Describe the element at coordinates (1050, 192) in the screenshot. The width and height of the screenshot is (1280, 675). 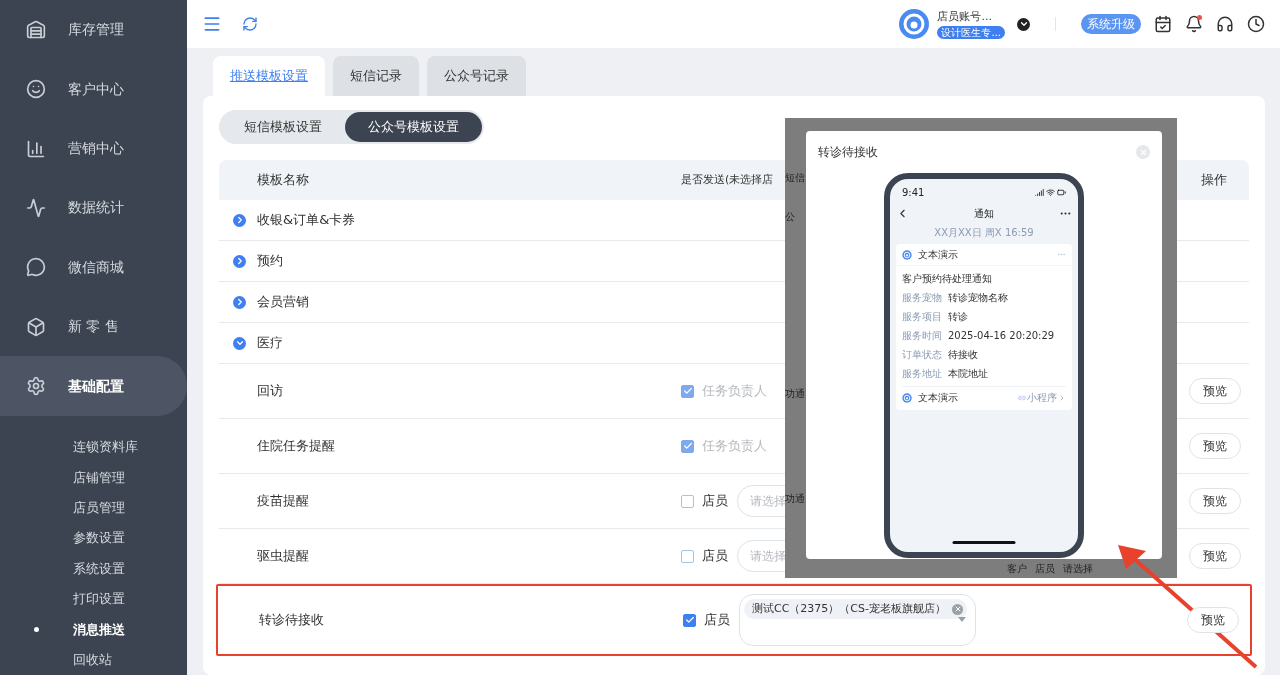
I see `status-icons` at that location.